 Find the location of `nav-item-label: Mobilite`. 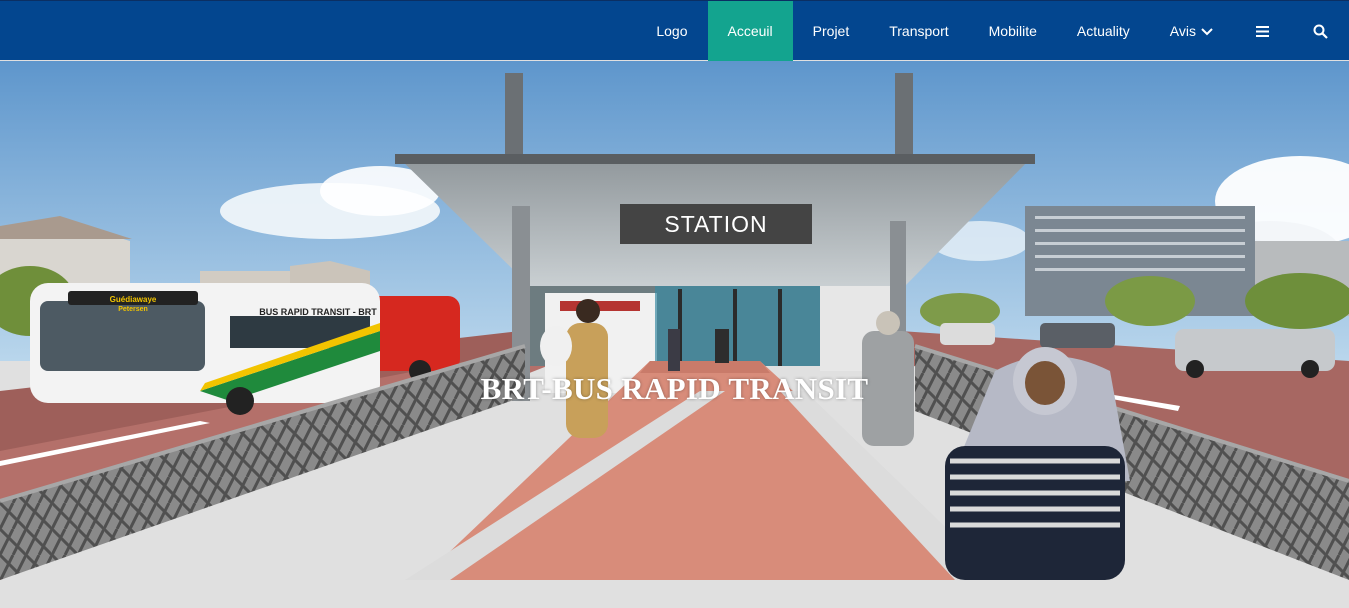

nav-item-label: Mobilite is located at coordinates (1012, 31).